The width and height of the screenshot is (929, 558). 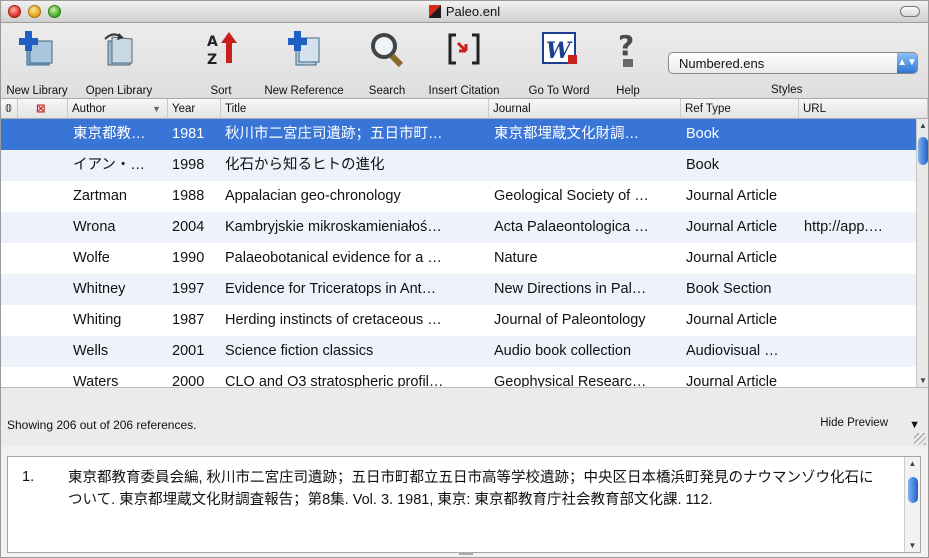 What do you see at coordinates (434, 11) in the screenshot?
I see `document-icon` at bounding box center [434, 11].